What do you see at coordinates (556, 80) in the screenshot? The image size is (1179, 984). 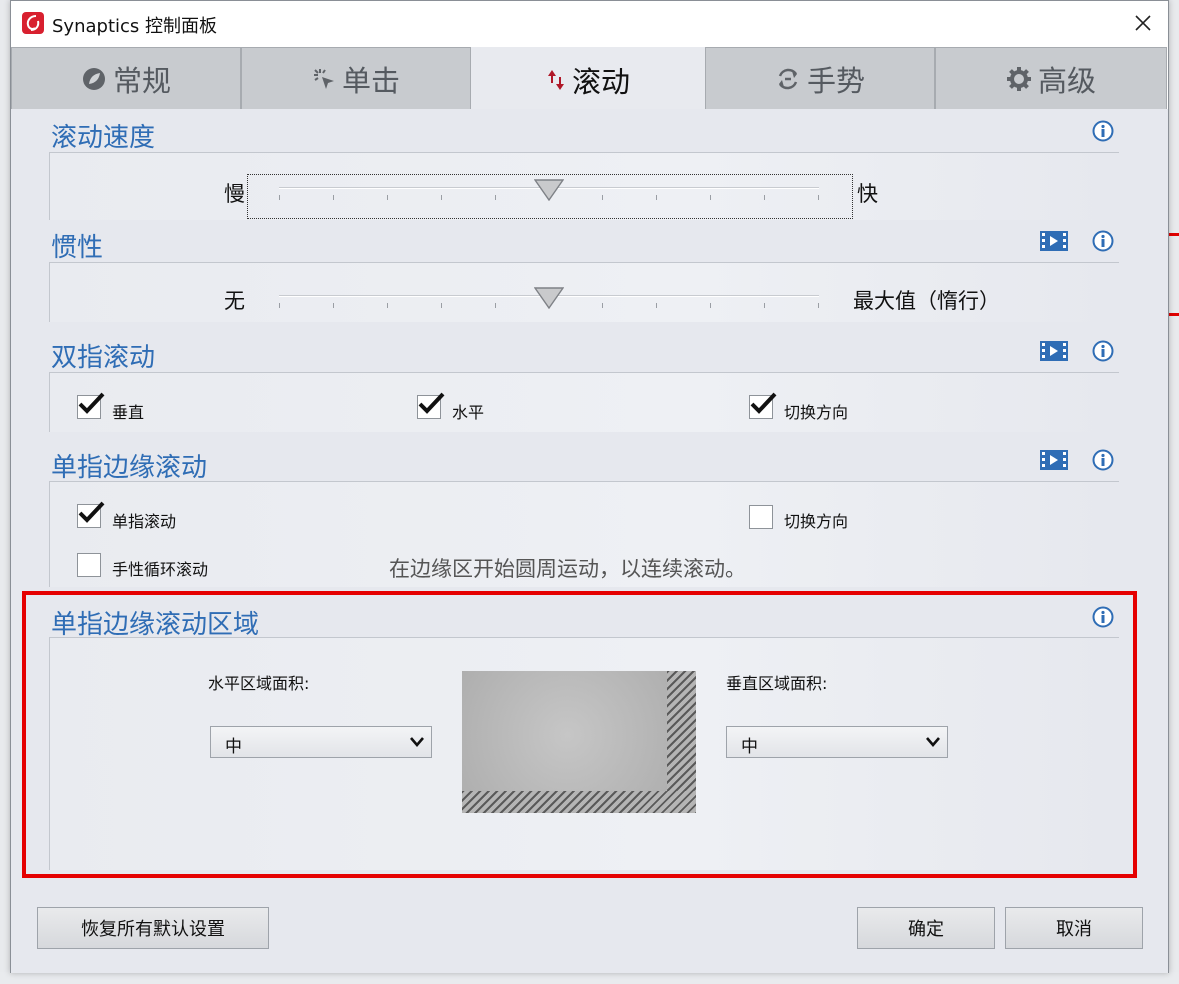 I see `scroll-arrows-icon` at bounding box center [556, 80].